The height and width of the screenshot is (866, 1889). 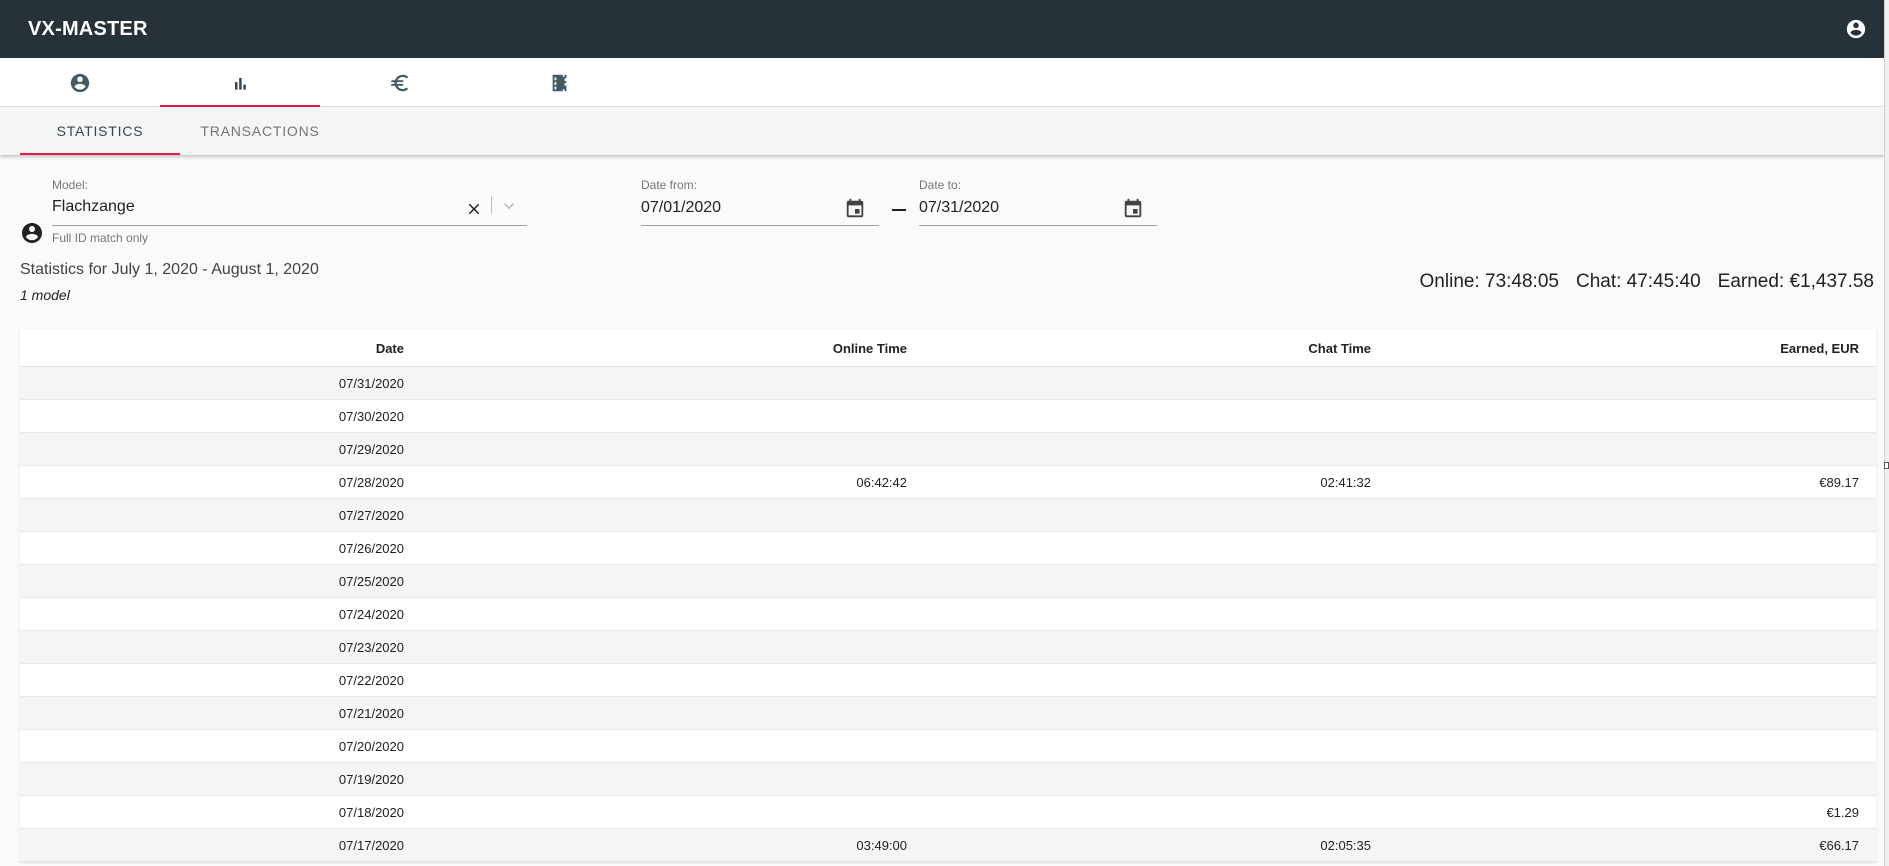 I want to click on cell-date: 07/30/2020, so click(x=371, y=416).